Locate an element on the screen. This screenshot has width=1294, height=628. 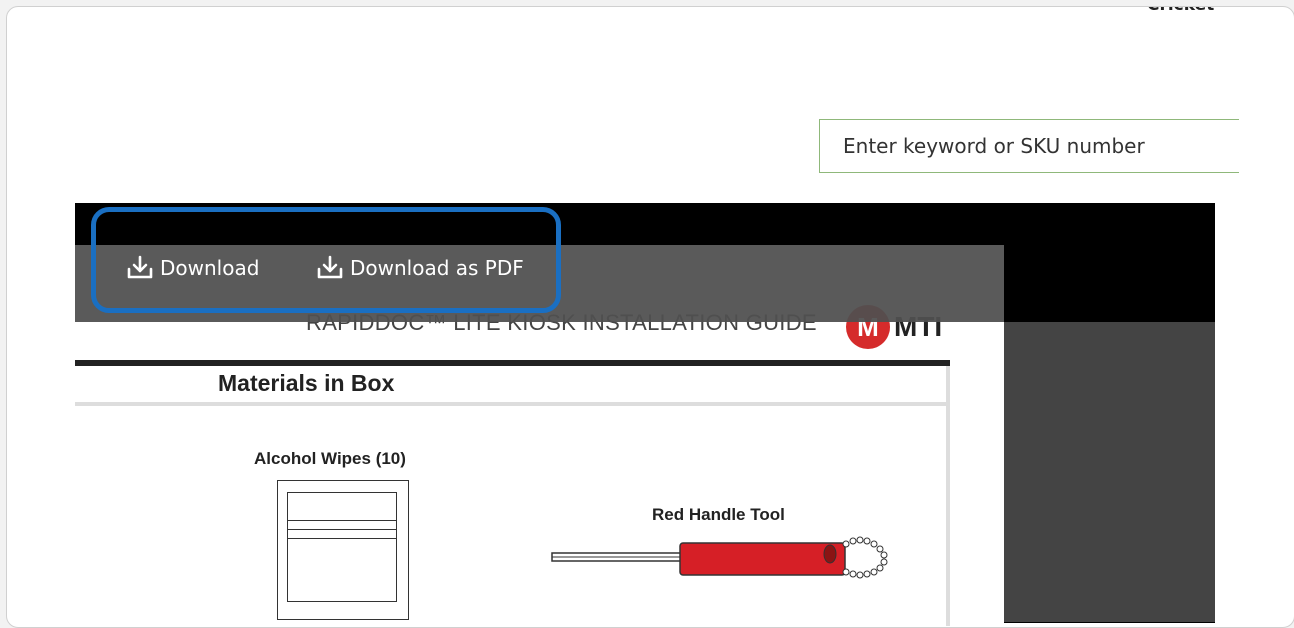
item-label-alcohol-wipes: Alcohol Wipes (10) is located at coordinates (330, 458).